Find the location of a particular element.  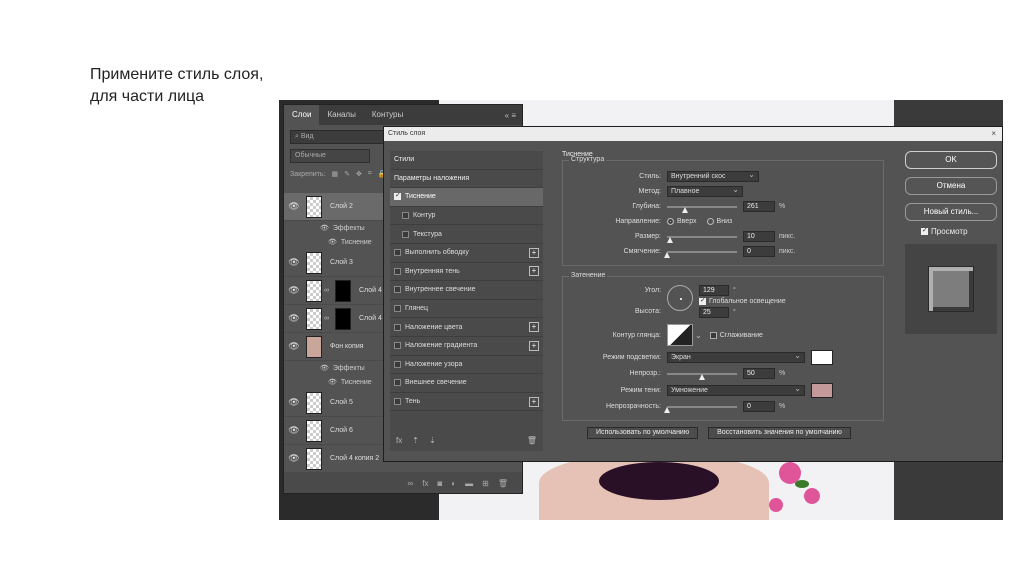

styles-item-texture: Текстура is located at coordinates (466, 234).